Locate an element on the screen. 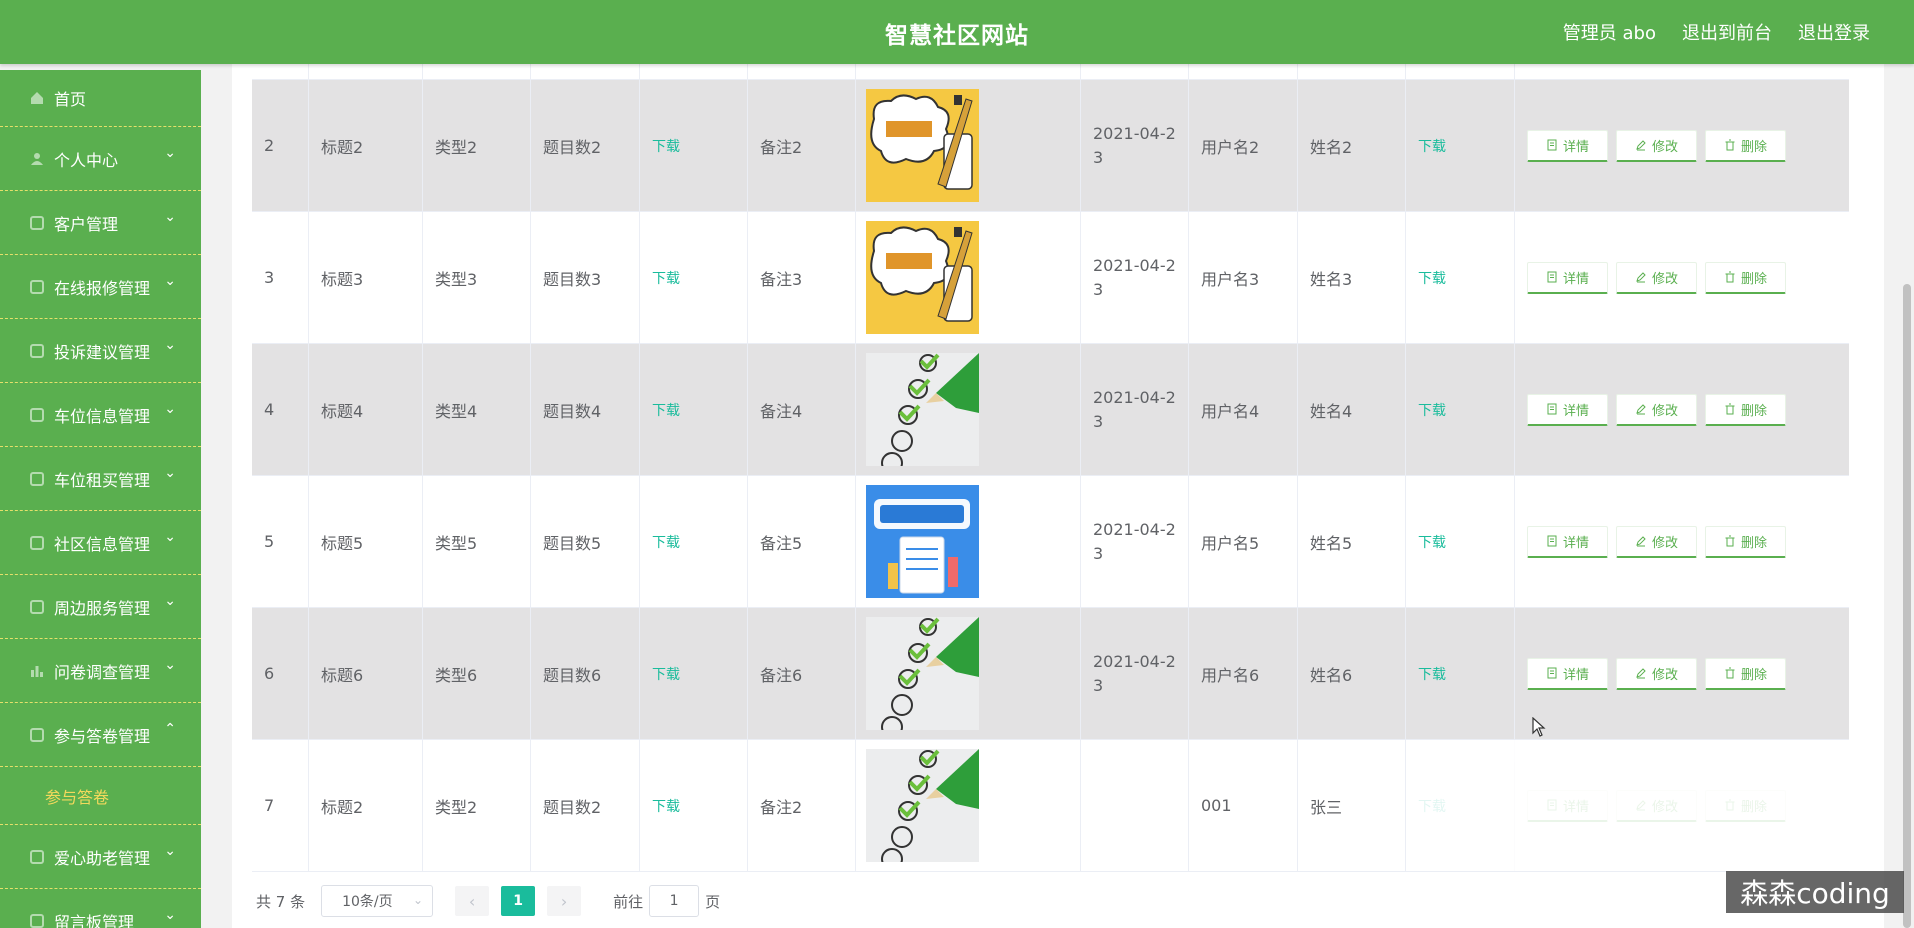  info-icon is located at coordinates (37, 542).